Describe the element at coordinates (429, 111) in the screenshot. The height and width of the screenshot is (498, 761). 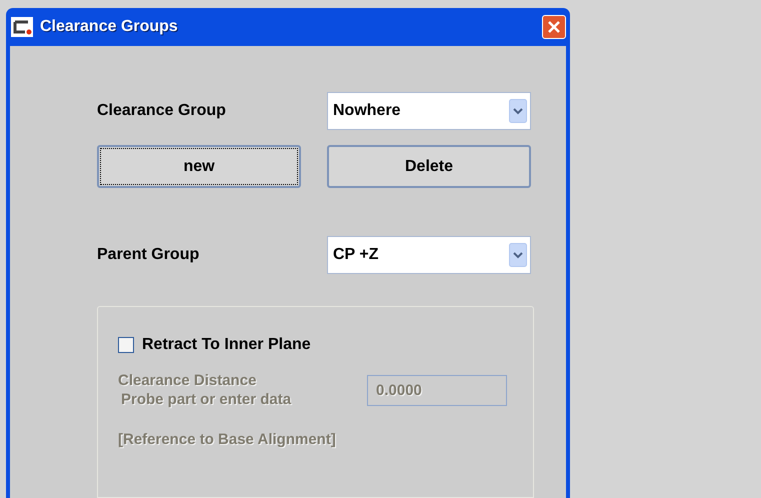
I see `clearance-group-dropdown: Nowhere` at that location.